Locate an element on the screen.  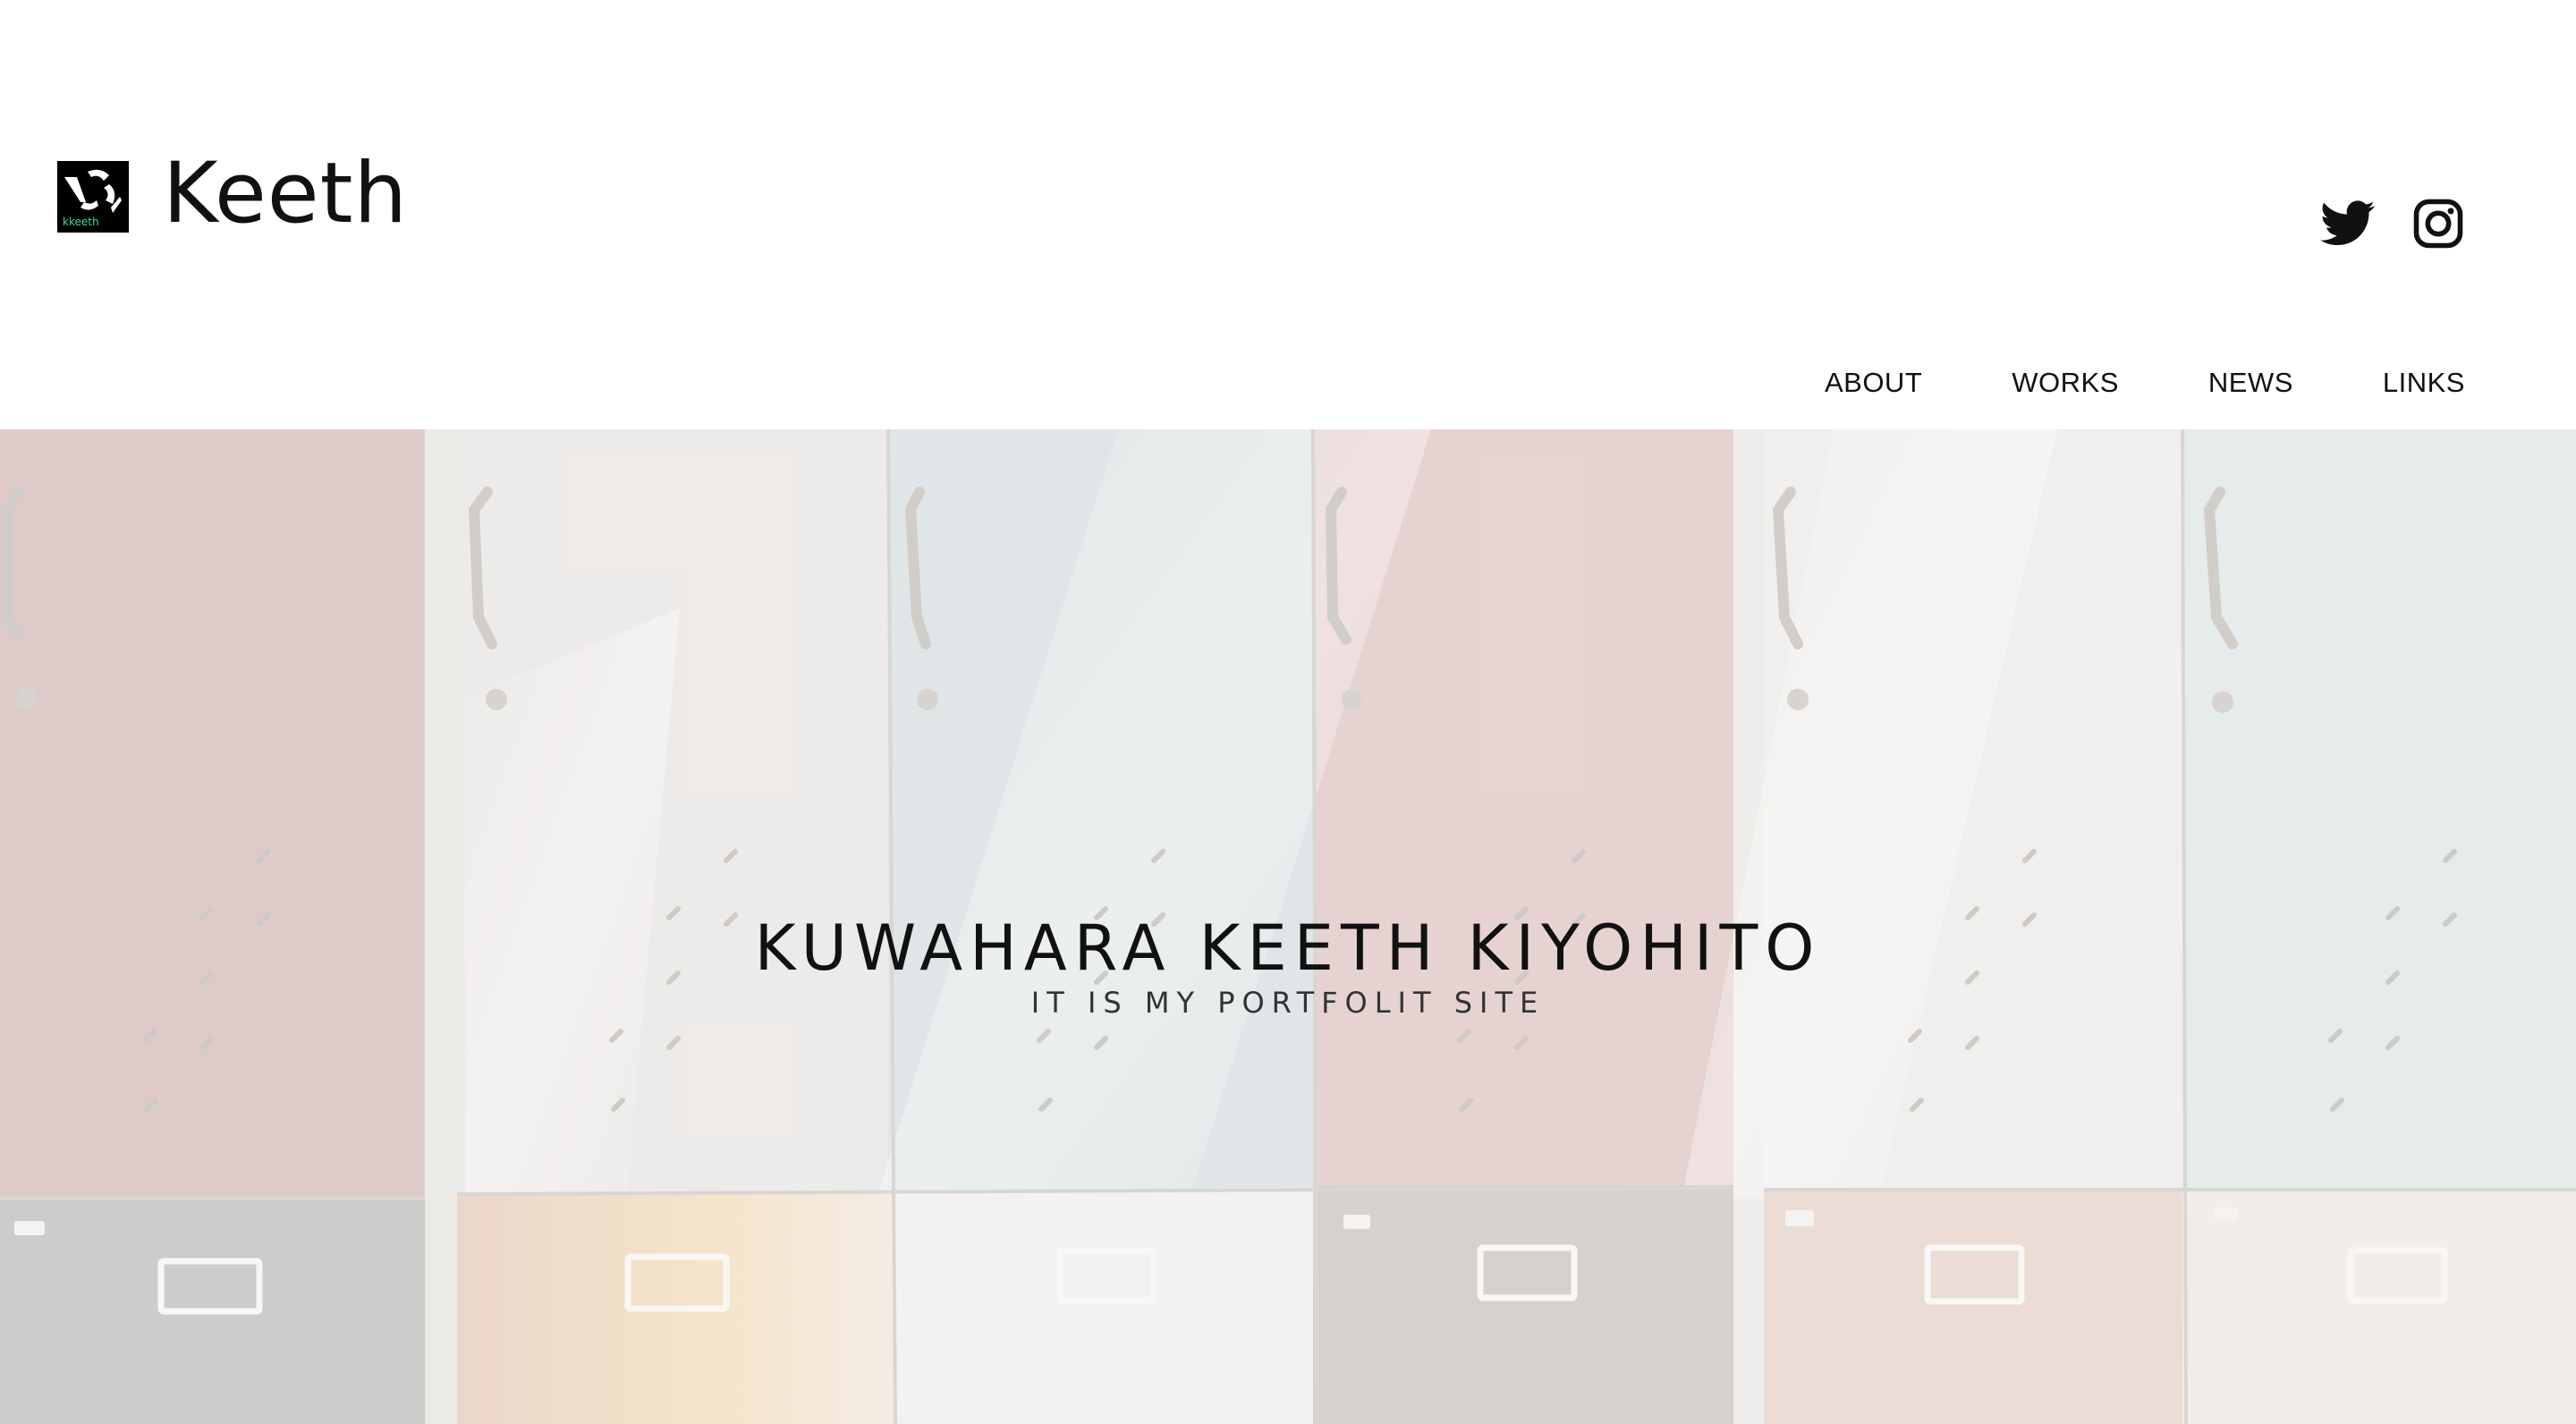
nav-news: NEWS is located at coordinates (2250, 383).